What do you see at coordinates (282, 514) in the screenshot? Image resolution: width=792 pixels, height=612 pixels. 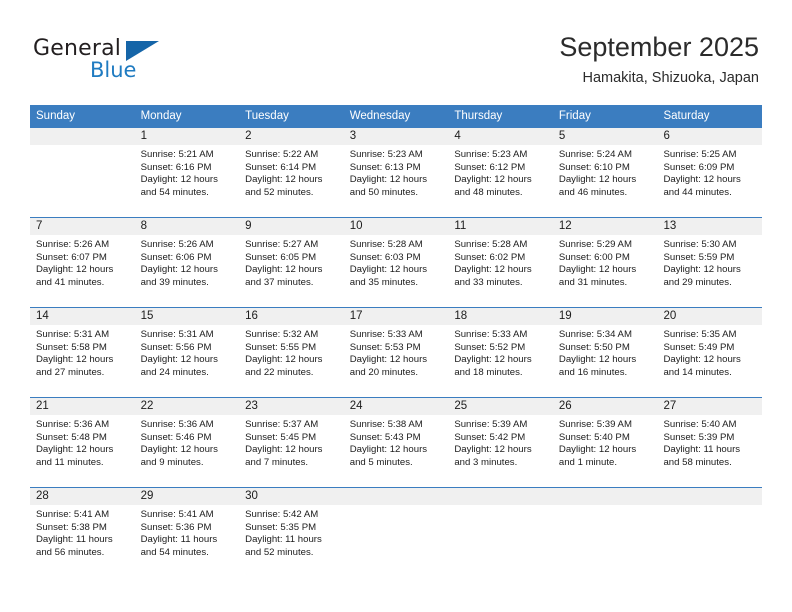 I see `sunrise-text: Sunrise: 5:42 AM` at bounding box center [282, 514].